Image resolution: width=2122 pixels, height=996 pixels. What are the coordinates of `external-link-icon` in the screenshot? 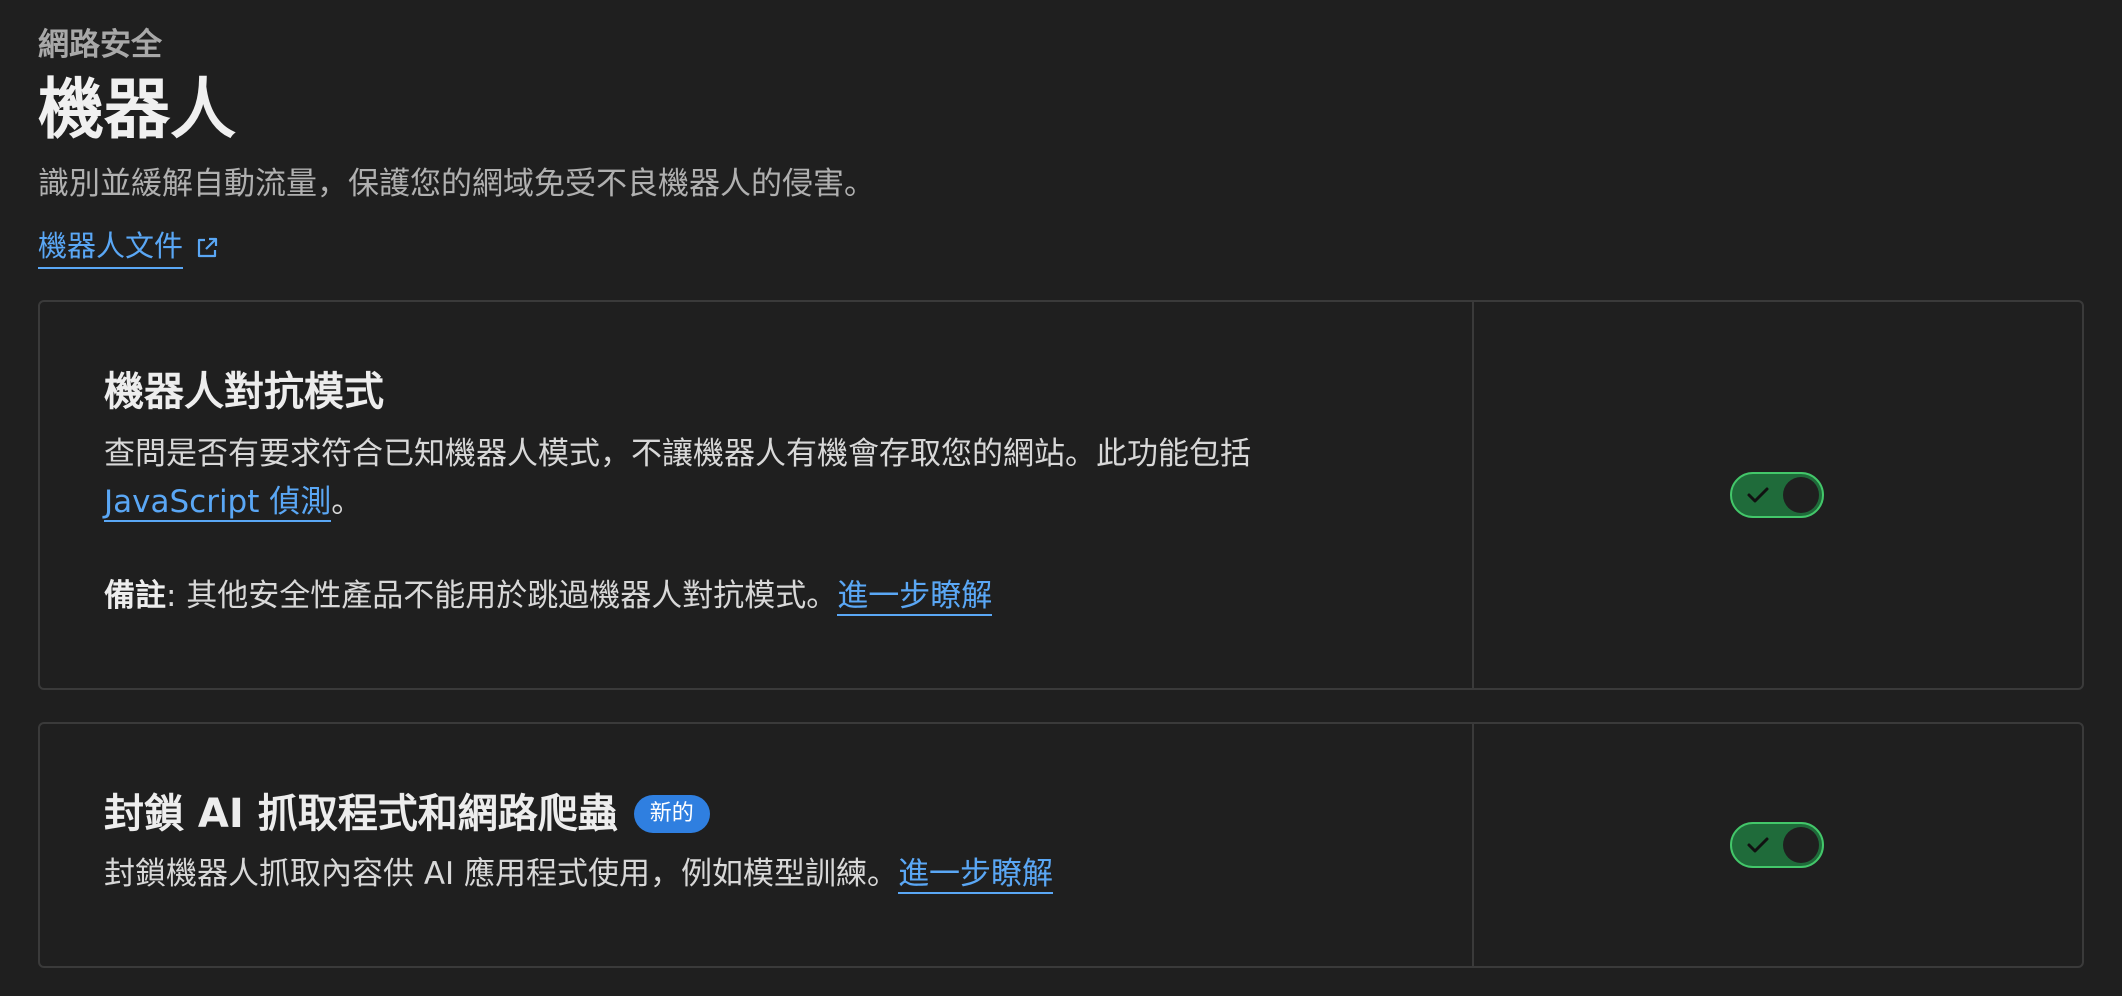 It's located at (207, 247).